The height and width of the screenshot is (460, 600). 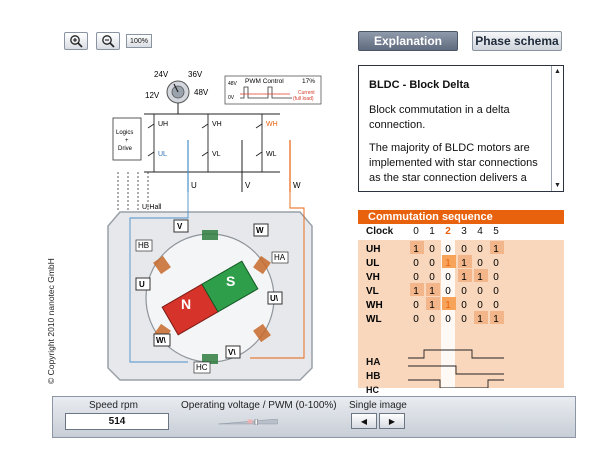 I want to click on zoom-out-icon, so click(x=108, y=41).